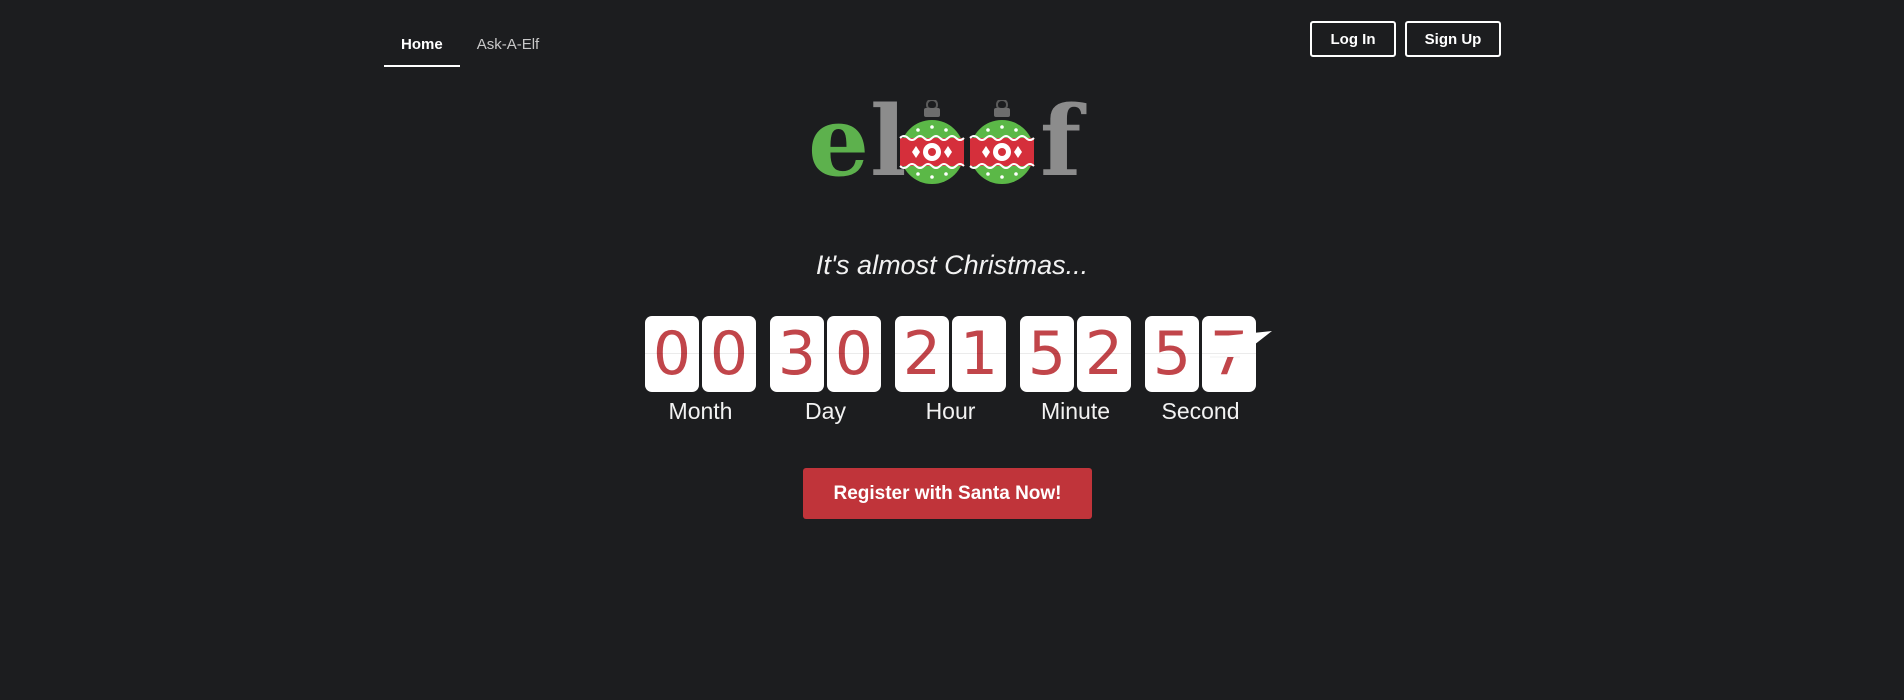  Describe the element at coordinates (1453, 39) in the screenshot. I see `signup-button: Sign Up` at that location.